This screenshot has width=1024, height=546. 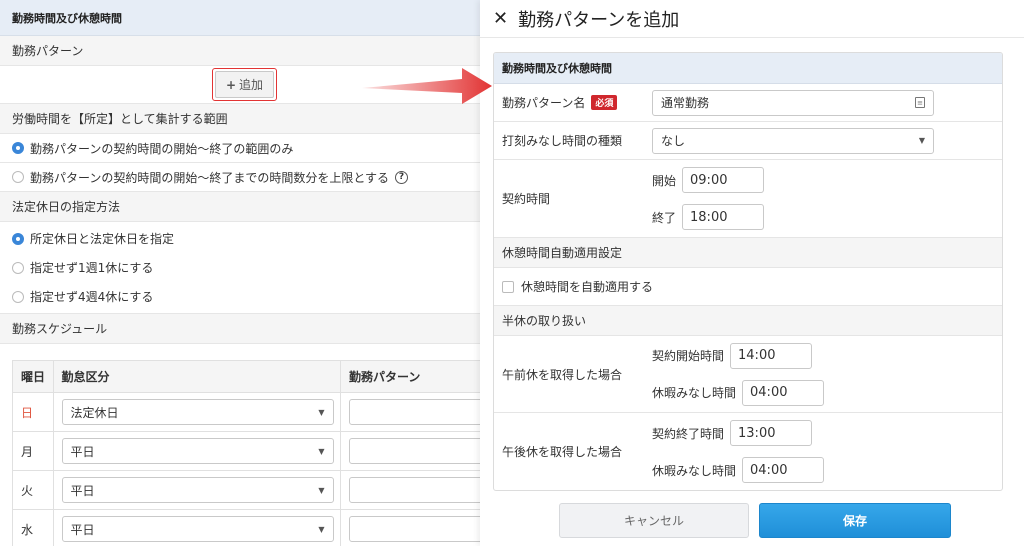 What do you see at coordinates (920, 102) in the screenshot?
I see `contact-card-icon: ≡` at bounding box center [920, 102].